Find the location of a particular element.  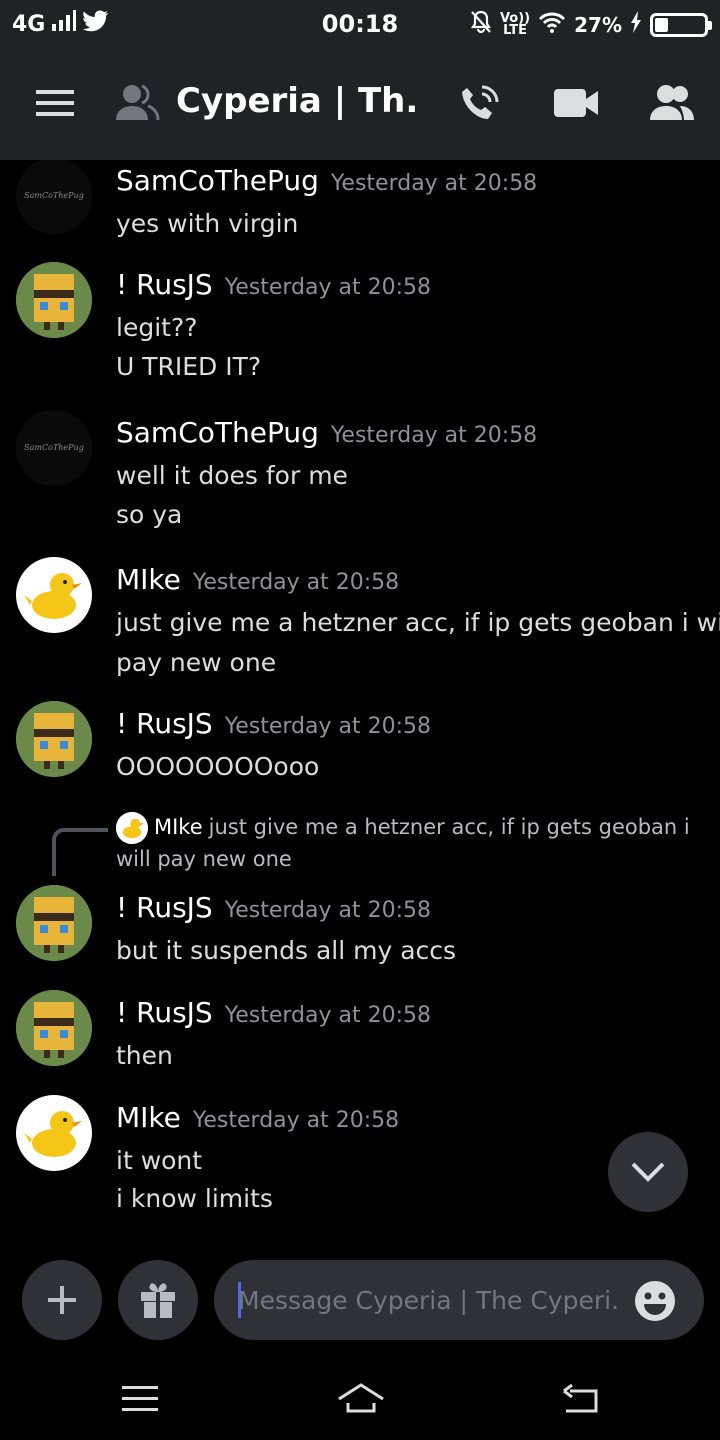

wifi-icon is located at coordinates (552, 24).